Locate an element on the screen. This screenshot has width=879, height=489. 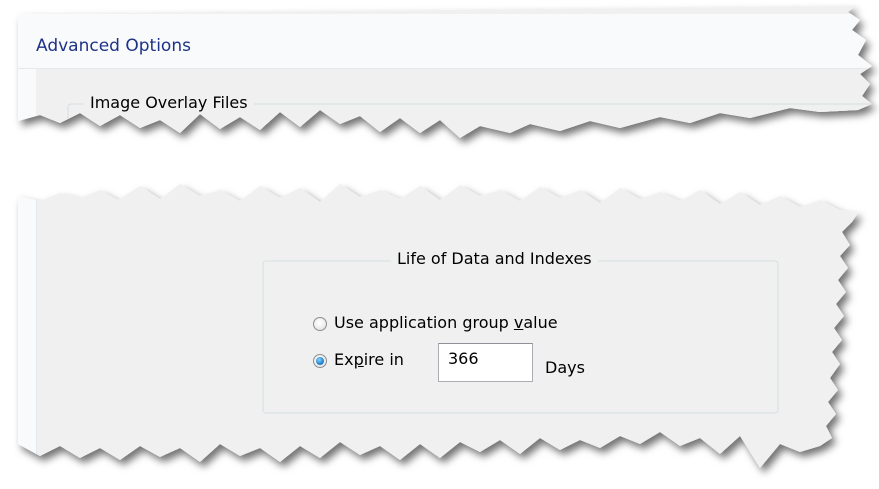
use-app-group-label: Use application group value is located at coordinates (446, 322).